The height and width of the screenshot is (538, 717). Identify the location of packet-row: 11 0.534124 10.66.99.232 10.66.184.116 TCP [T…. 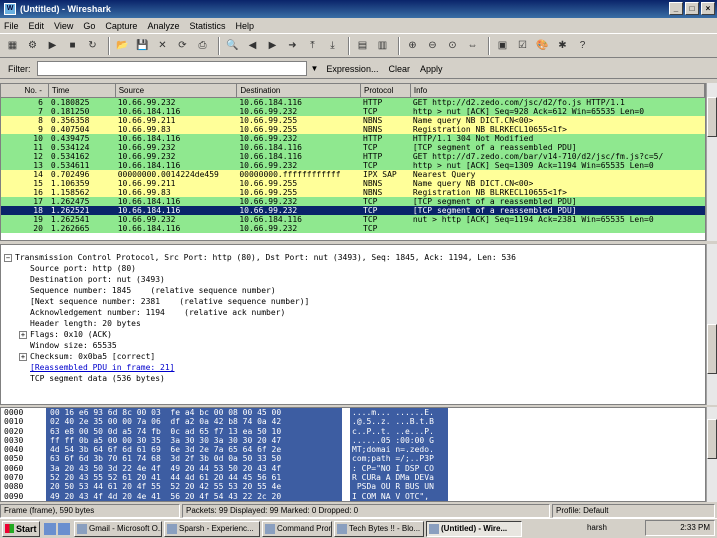
(353, 147).